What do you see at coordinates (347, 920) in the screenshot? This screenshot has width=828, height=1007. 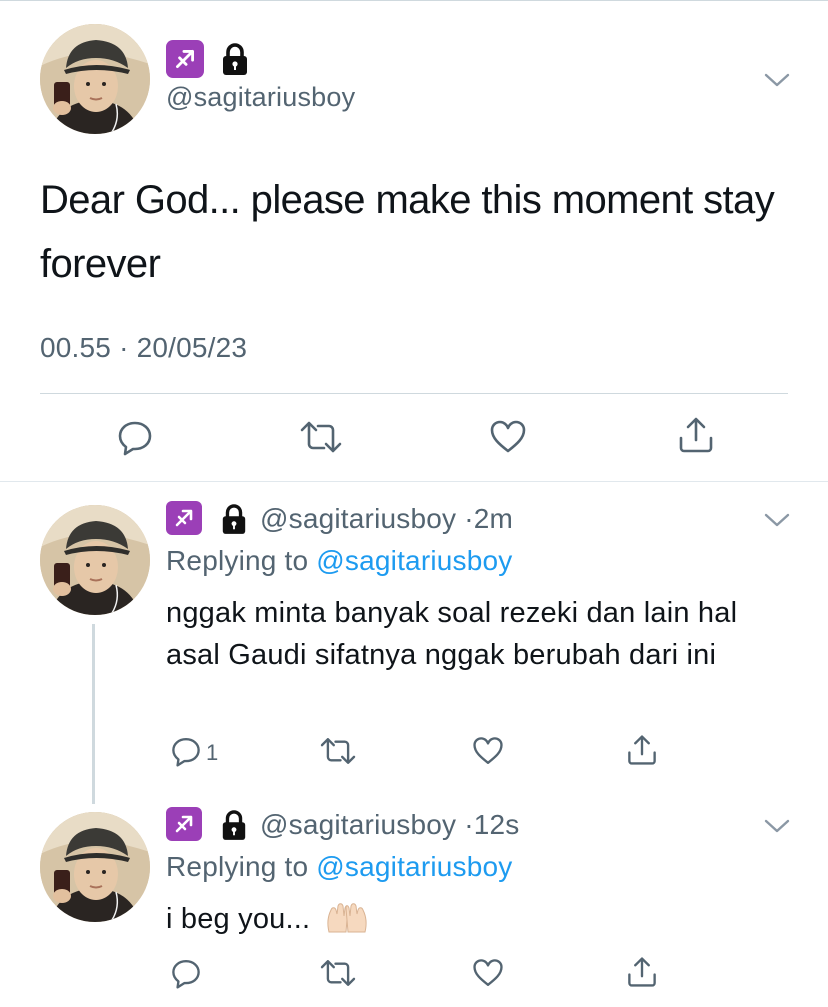 I see `raised-hands-emoji` at bounding box center [347, 920].